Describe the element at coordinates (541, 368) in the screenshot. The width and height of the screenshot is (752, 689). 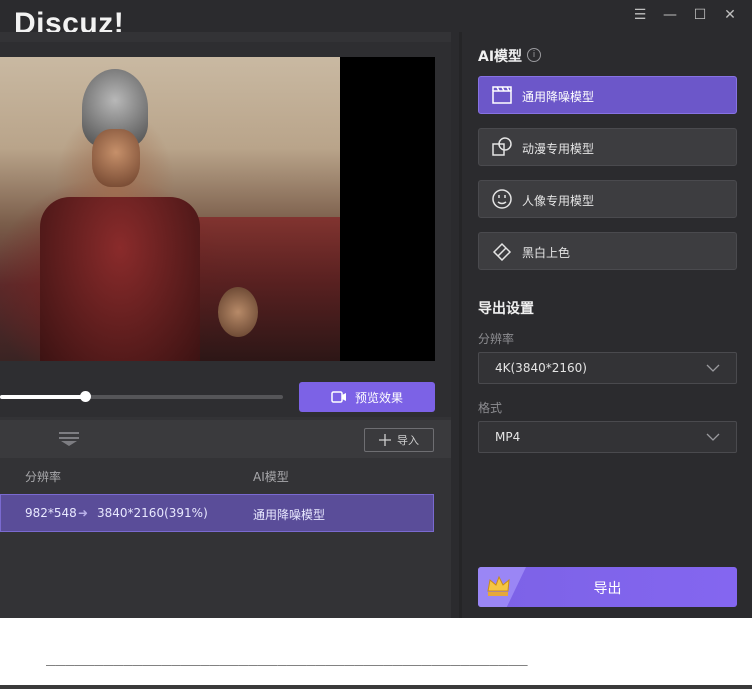
I see `resolution-value: 4K(3840*2160)` at that location.